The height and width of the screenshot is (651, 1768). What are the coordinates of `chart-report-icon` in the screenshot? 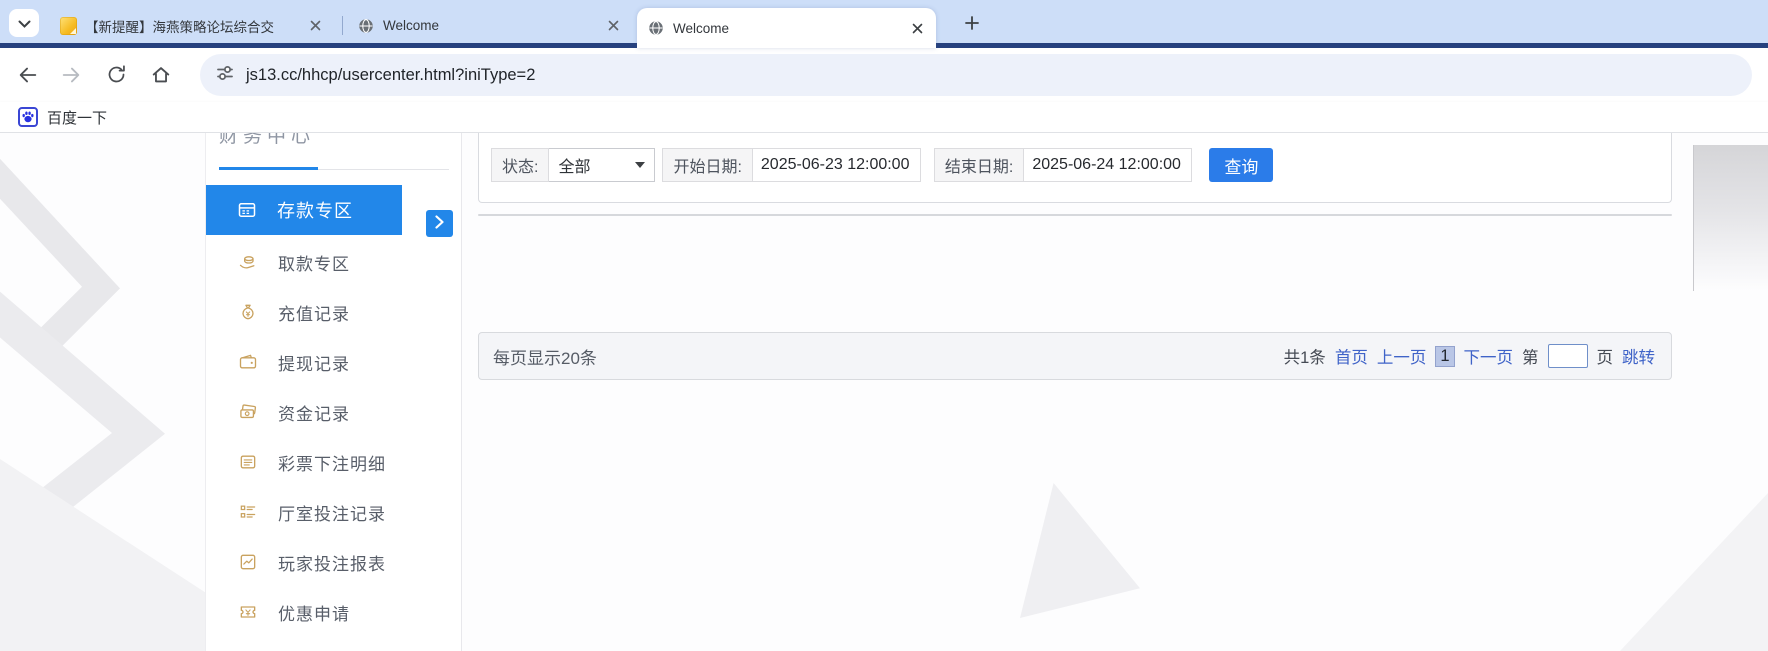 It's located at (248, 562).